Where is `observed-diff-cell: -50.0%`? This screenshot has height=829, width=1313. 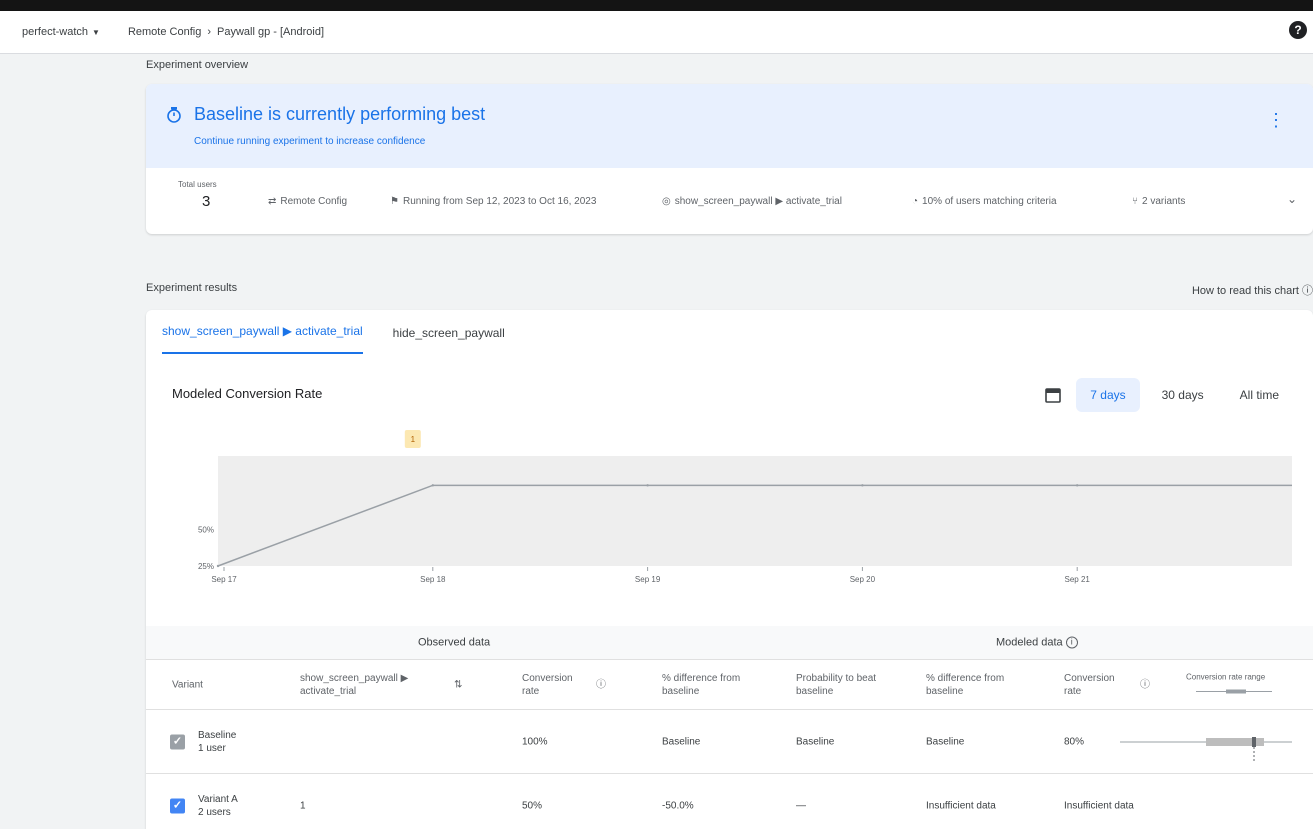
observed-diff-cell: -50.0% is located at coordinates (678, 805).